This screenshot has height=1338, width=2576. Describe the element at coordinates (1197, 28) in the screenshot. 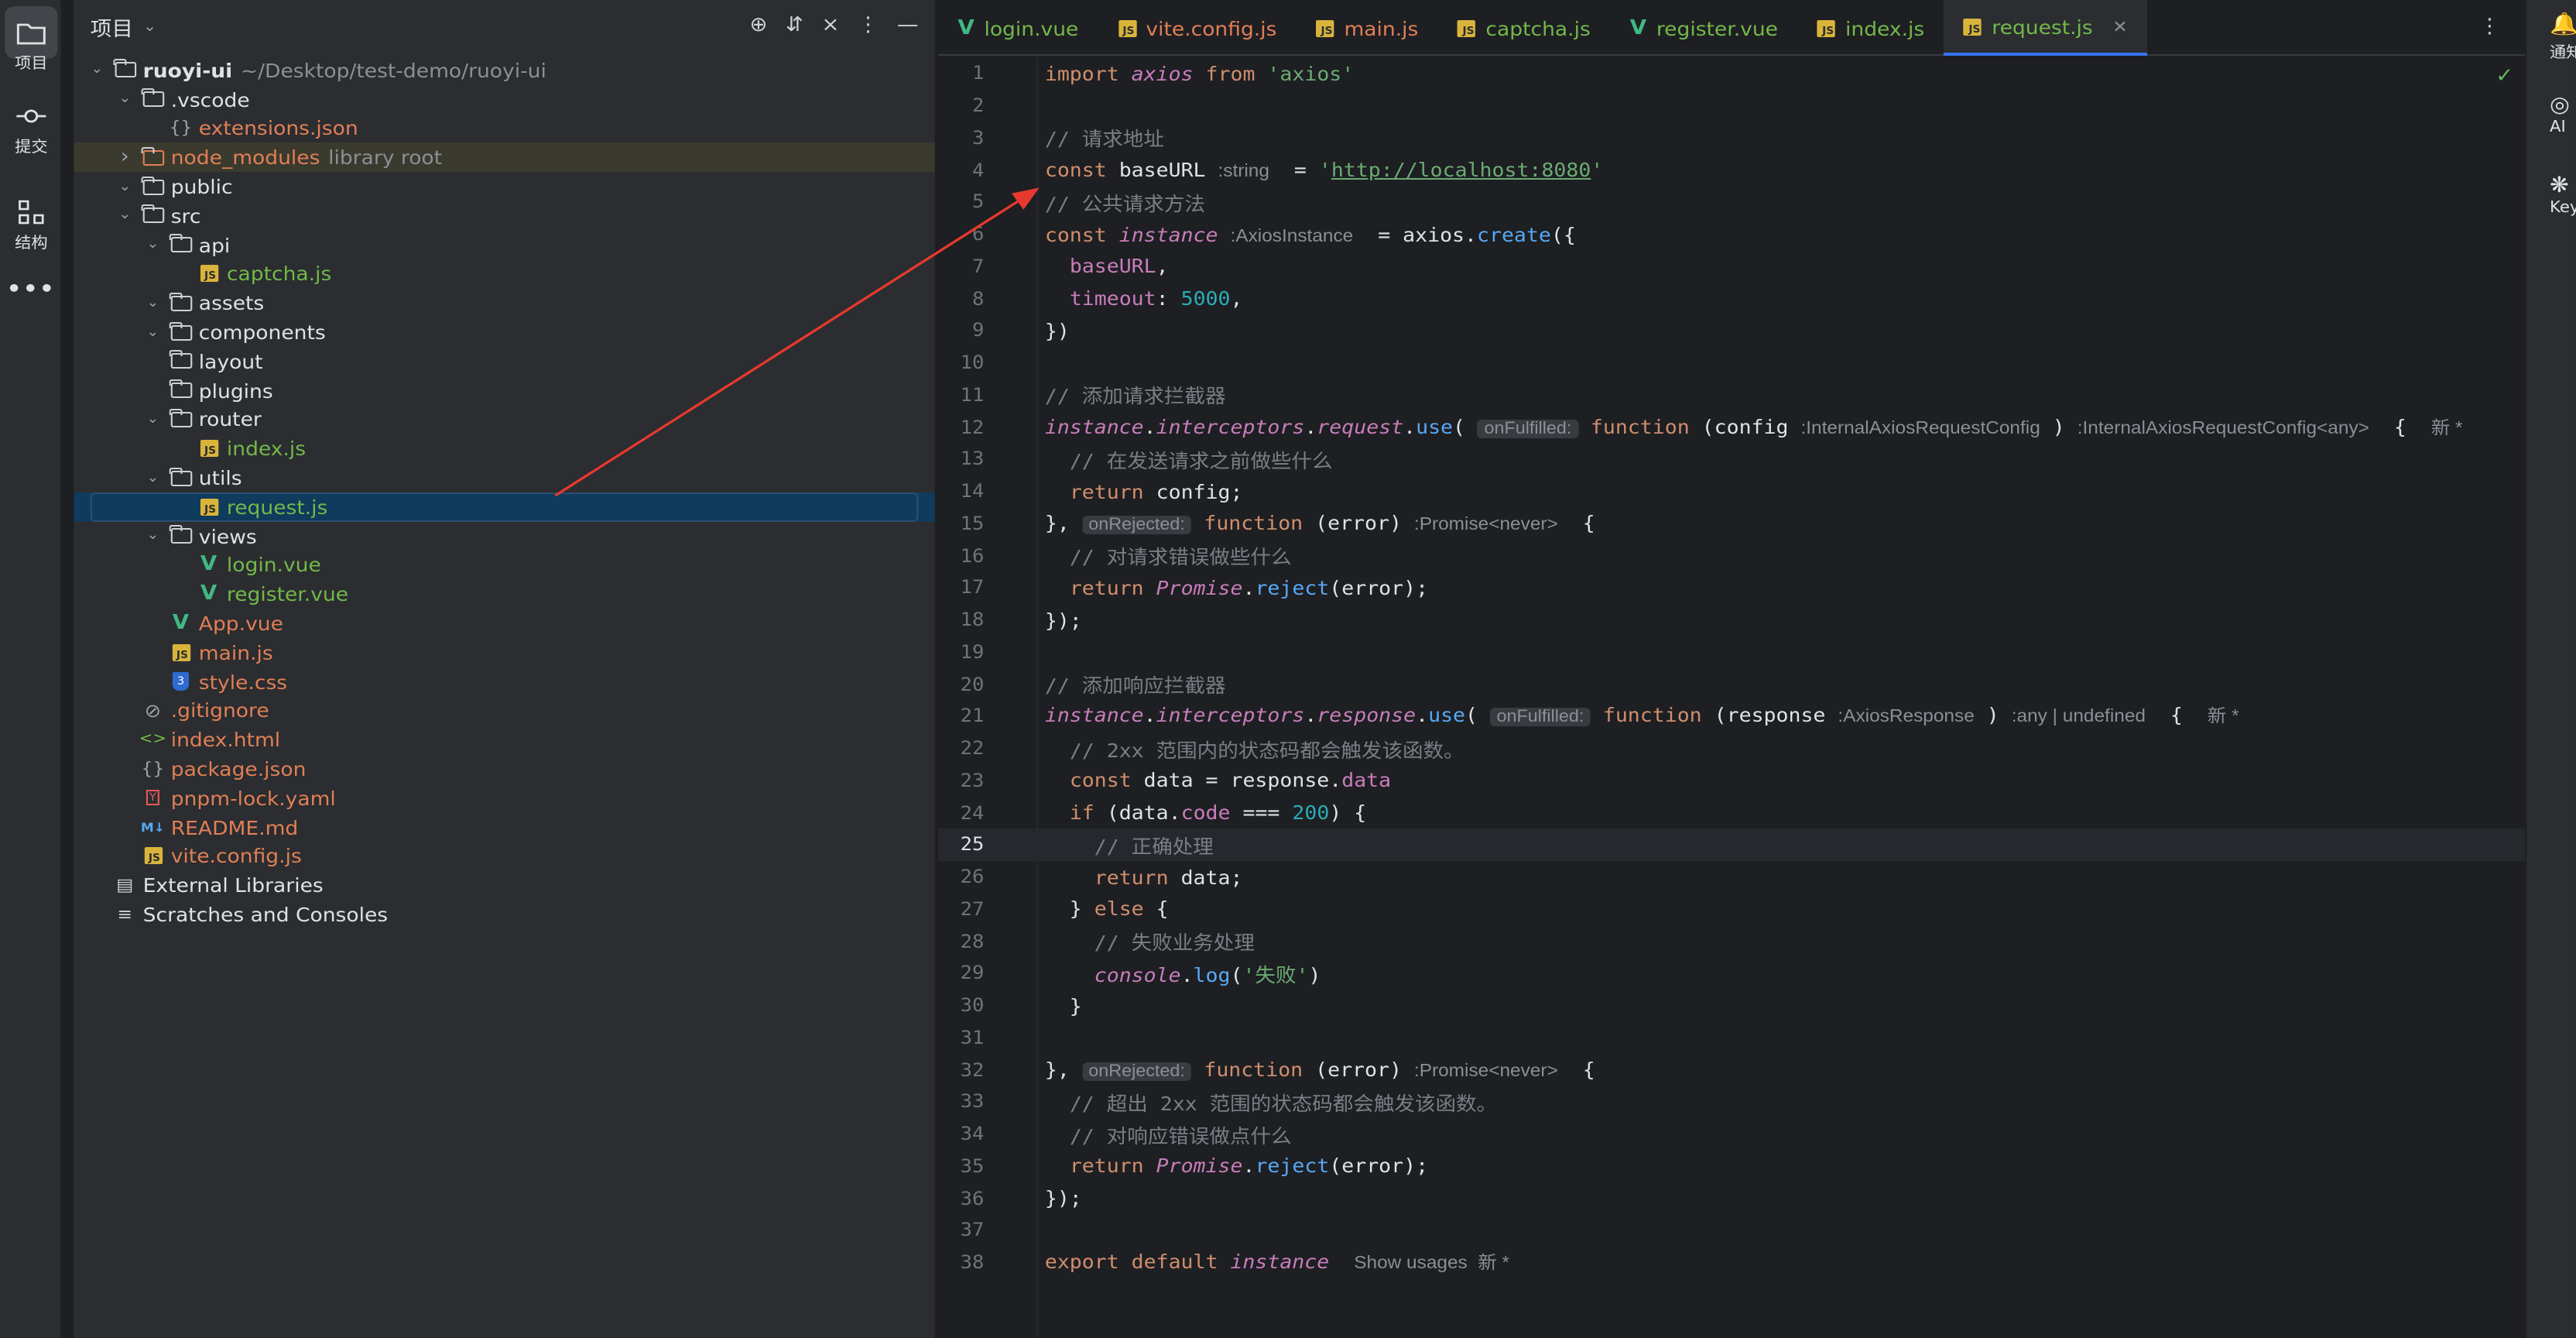

I see `editor-tab: JS vite.config.js` at that location.